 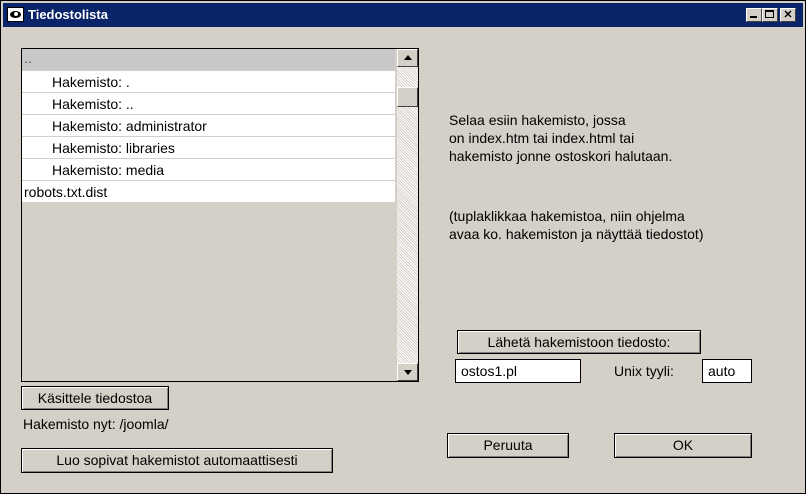 I want to click on eye-icon, so click(x=15, y=14).